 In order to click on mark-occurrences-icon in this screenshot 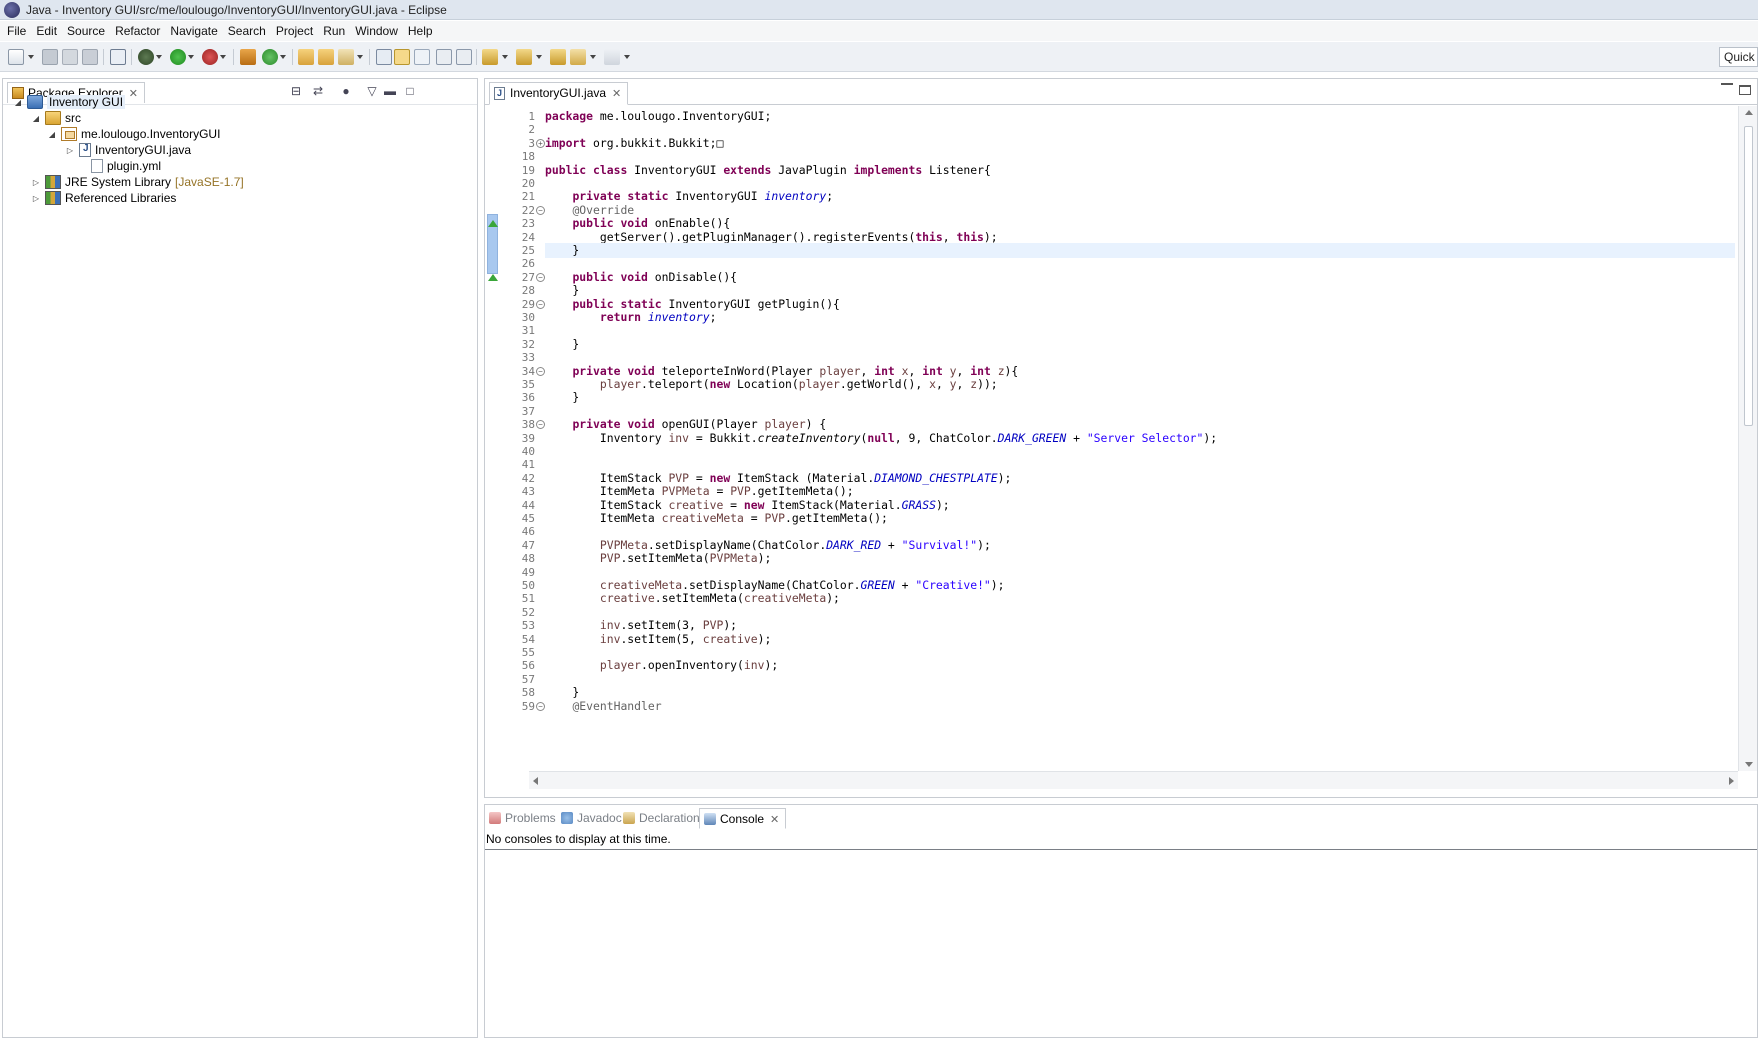, I will do `click(402, 57)`.